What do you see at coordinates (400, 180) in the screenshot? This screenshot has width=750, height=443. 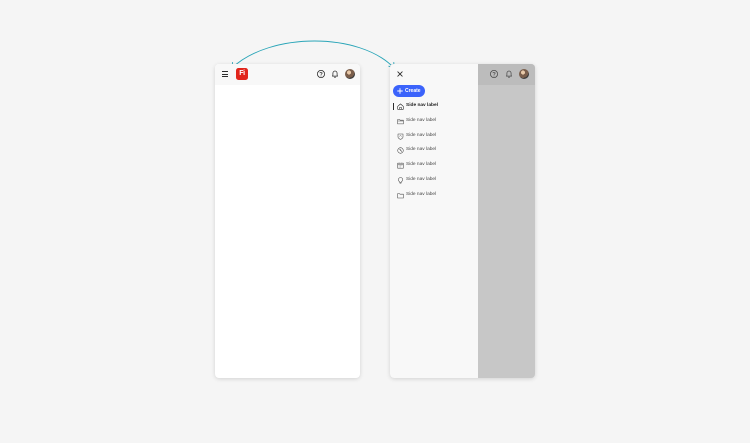 I see `lightbulb-icon` at bounding box center [400, 180].